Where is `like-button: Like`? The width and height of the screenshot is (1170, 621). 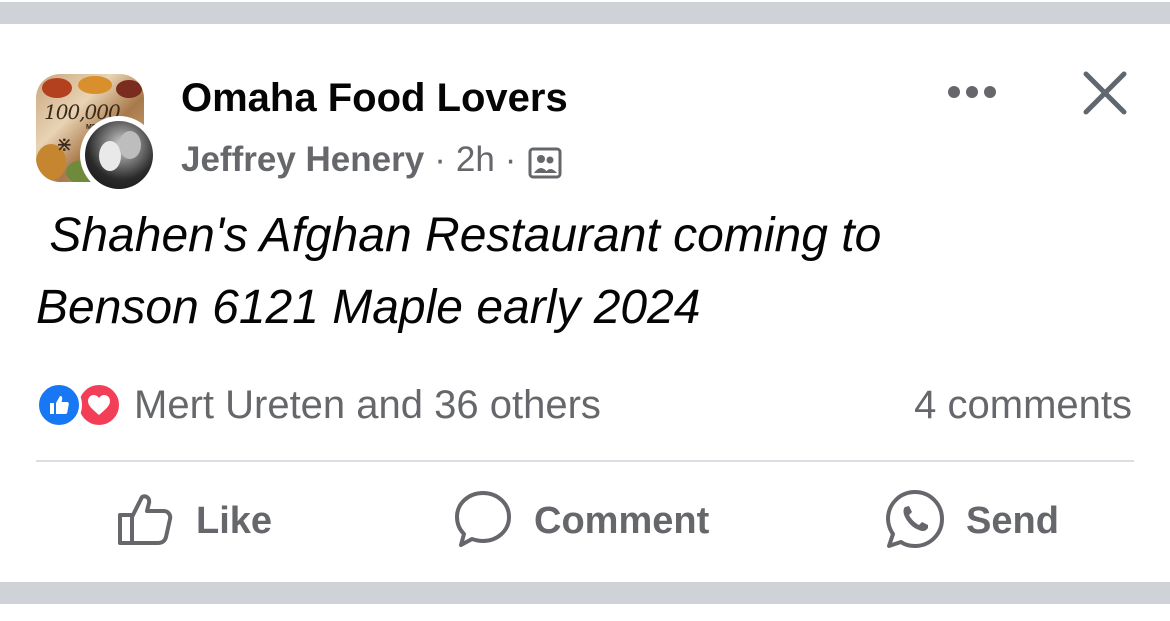
like-button: Like is located at coordinates (194, 521).